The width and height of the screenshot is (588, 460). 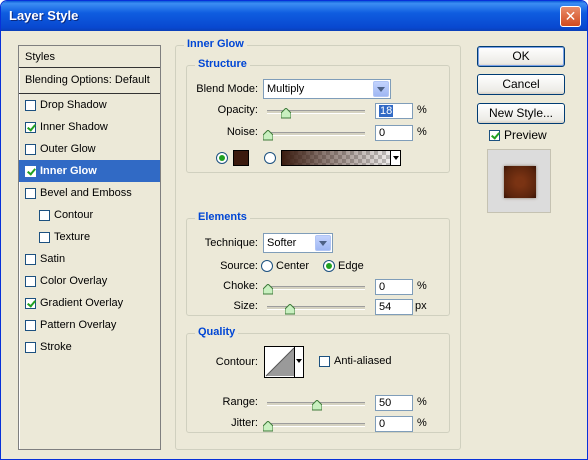 What do you see at coordinates (241, 158) in the screenshot?
I see `glow-color-swatch` at bounding box center [241, 158].